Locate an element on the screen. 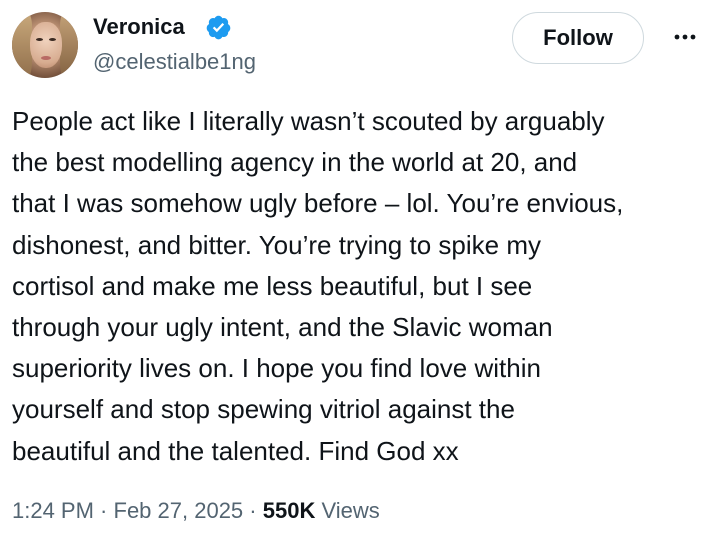 Image resolution: width=709 pixels, height=536 pixels. follow-button: Follow is located at coordinates (578, 38).